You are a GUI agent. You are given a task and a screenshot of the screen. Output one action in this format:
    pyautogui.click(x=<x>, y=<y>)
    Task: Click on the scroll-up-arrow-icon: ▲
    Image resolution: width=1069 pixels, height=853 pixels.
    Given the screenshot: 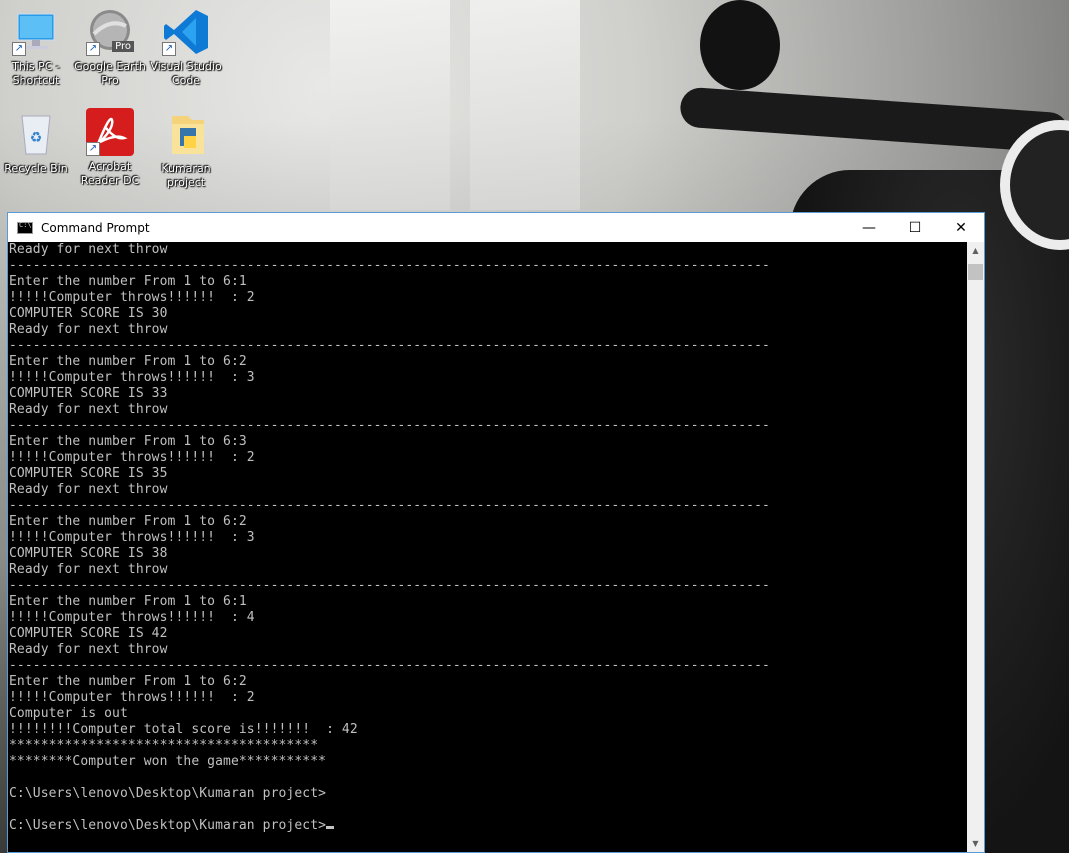 What is the action you would take?
    pyautogui.click(x=975, y=250)
    